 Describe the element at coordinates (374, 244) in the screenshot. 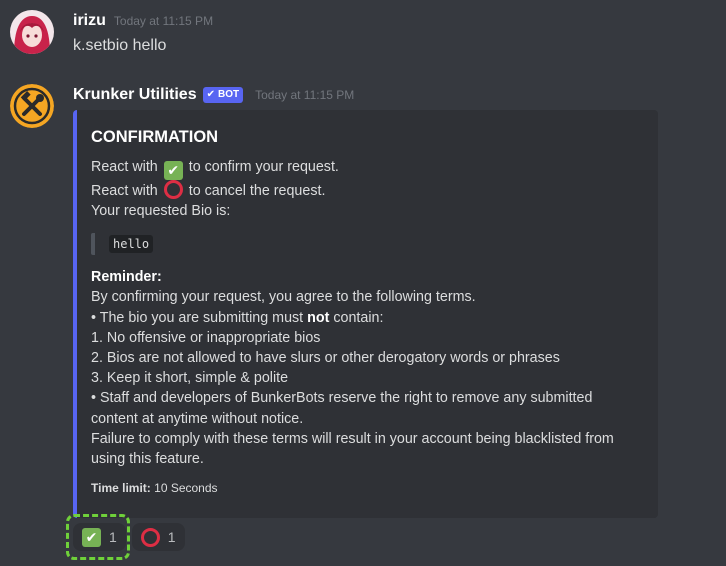

I see `bio-blockquote: hello` at that location.